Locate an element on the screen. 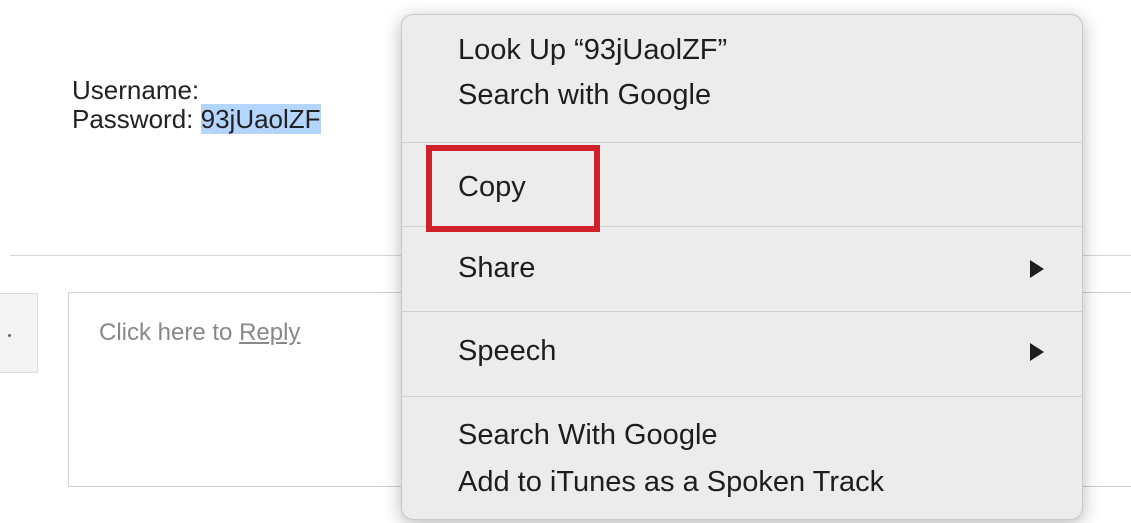 Image resolution: width=1131 pixels, height=523 pixels. password-label: Password: is located at coordinates (133, 119).